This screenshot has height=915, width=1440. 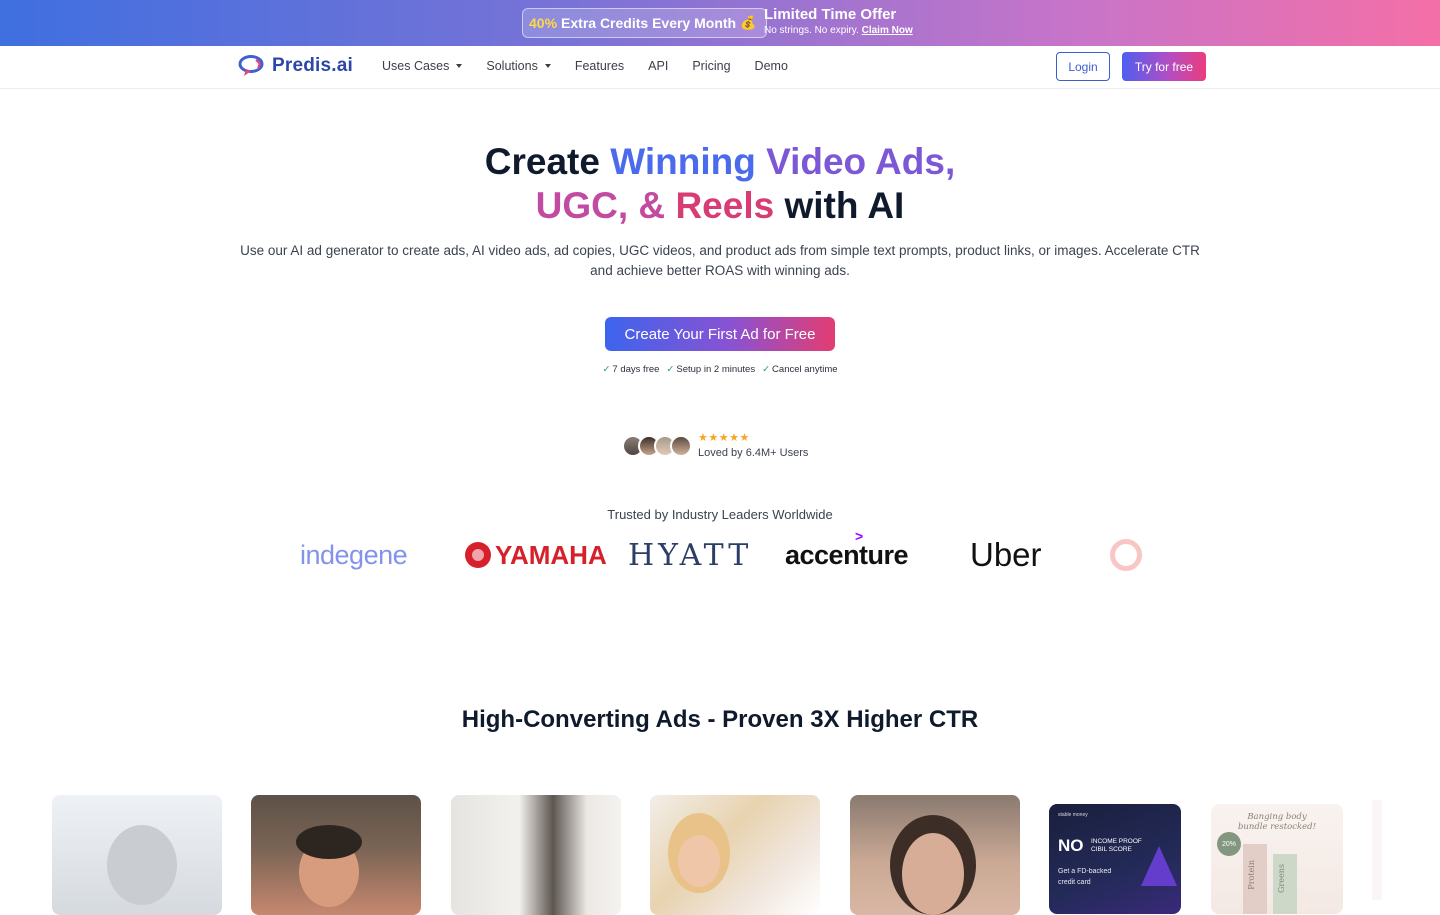 I want to click on nav-label: Pricing, so click(x=711, y=66).